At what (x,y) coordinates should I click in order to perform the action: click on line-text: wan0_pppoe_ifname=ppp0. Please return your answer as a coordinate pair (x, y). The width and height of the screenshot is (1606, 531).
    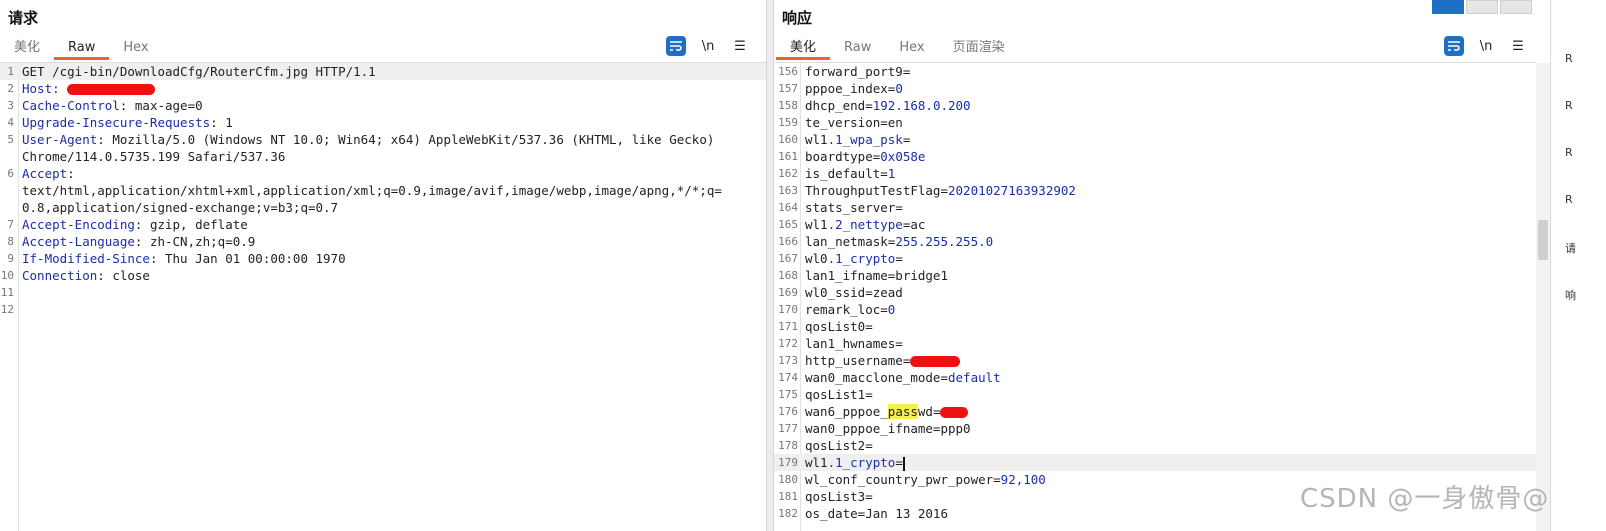
    Looking at the image, I should click on (888, 428).